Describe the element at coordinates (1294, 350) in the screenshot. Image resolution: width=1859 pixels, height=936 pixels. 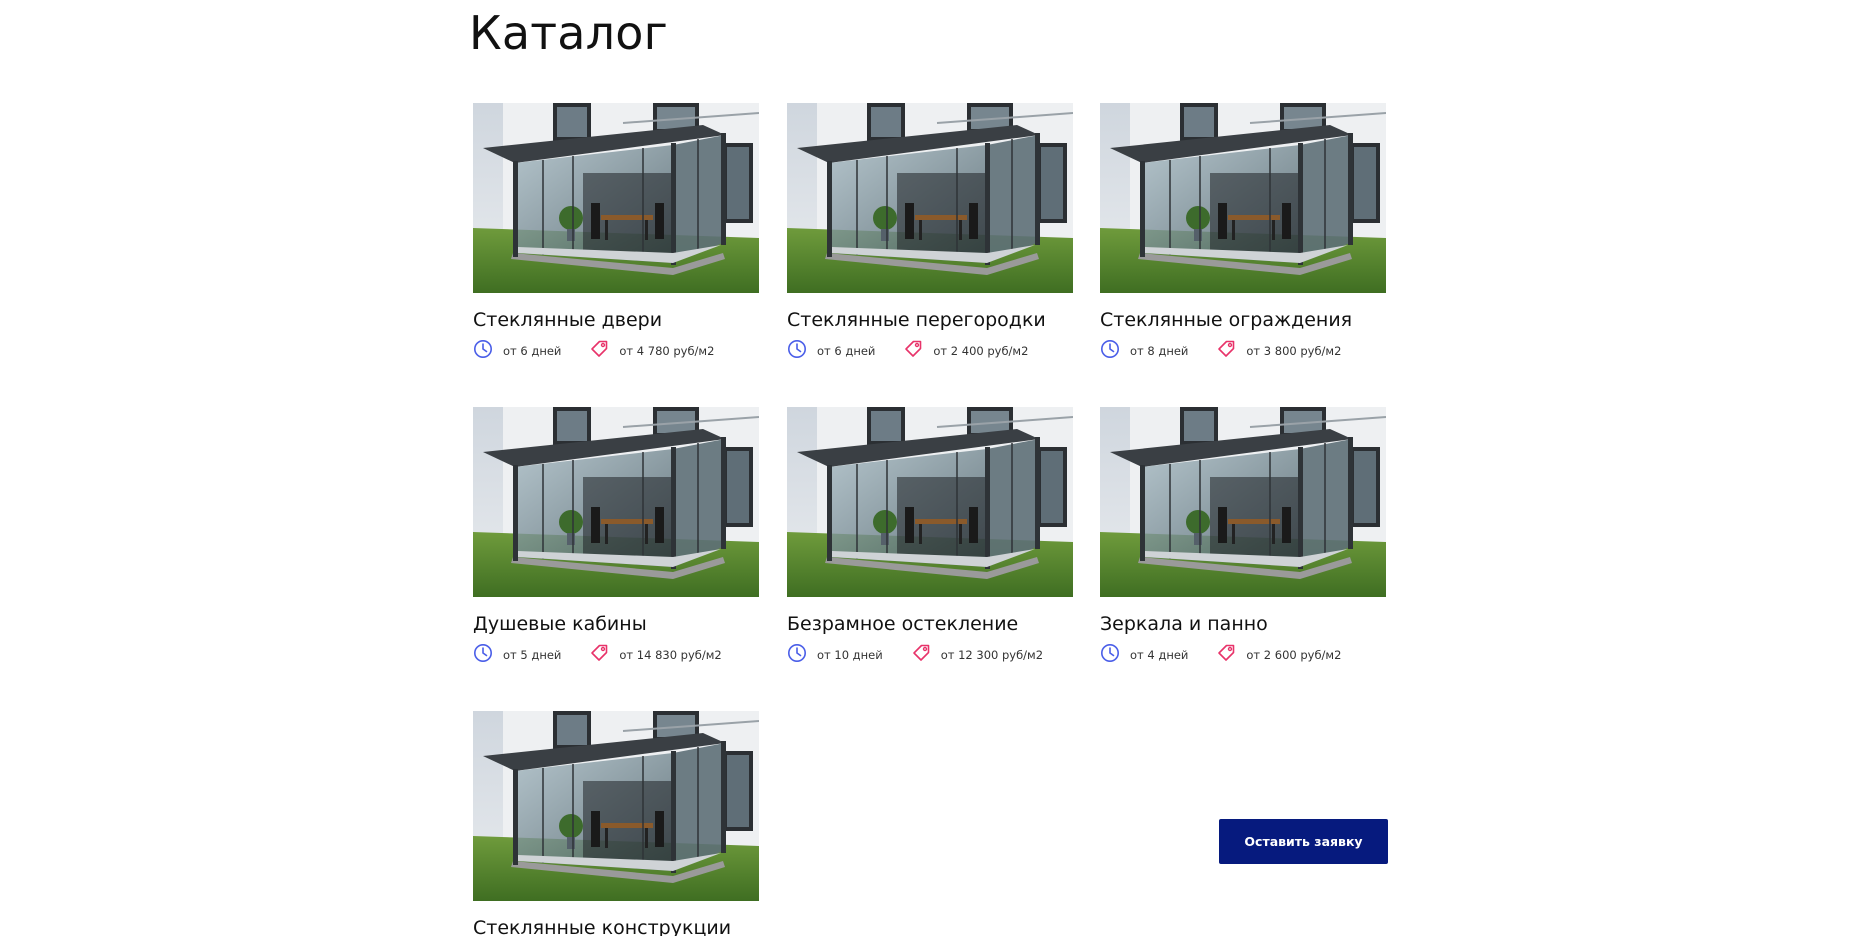
I see `price-text: от 3 800 руб/м2` at that location.